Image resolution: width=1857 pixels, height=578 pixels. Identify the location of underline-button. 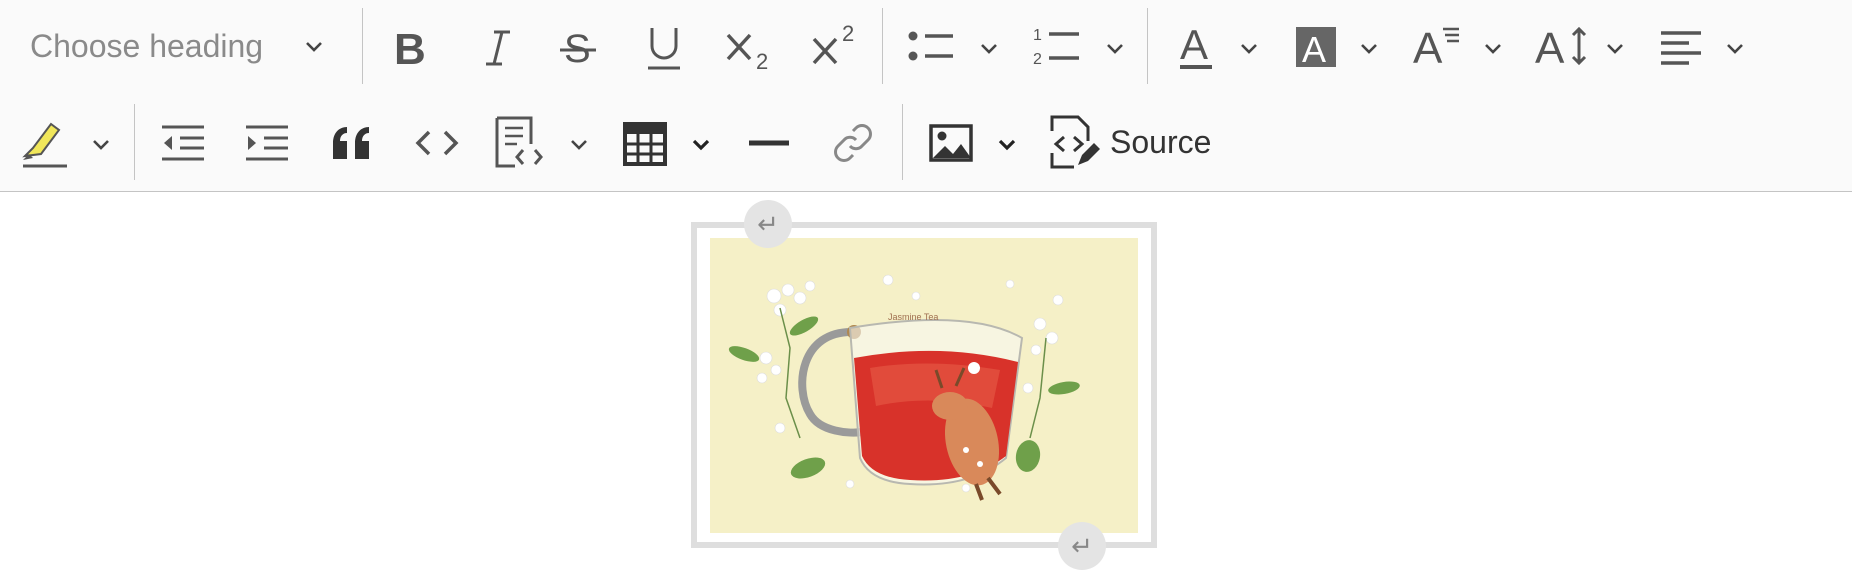
(664, 48).